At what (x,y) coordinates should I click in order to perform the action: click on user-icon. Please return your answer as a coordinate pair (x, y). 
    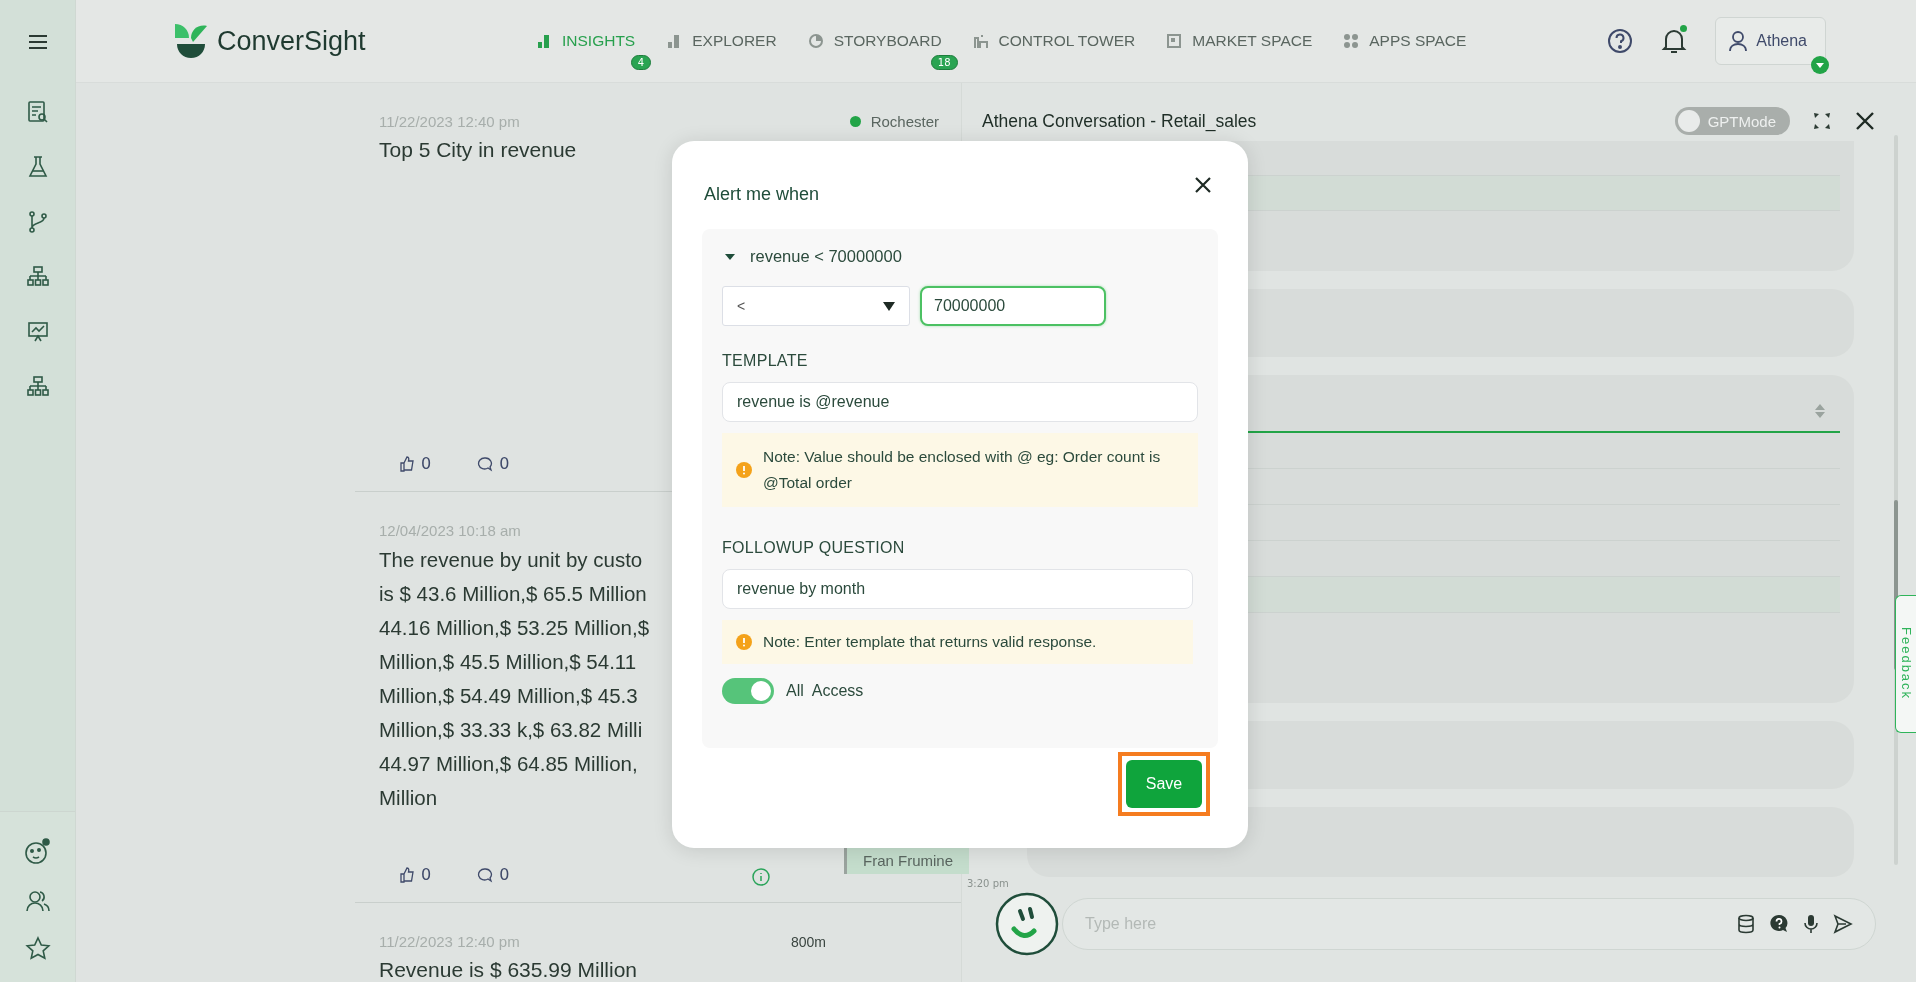
    Looking at the image, I should click on (1738, 41).